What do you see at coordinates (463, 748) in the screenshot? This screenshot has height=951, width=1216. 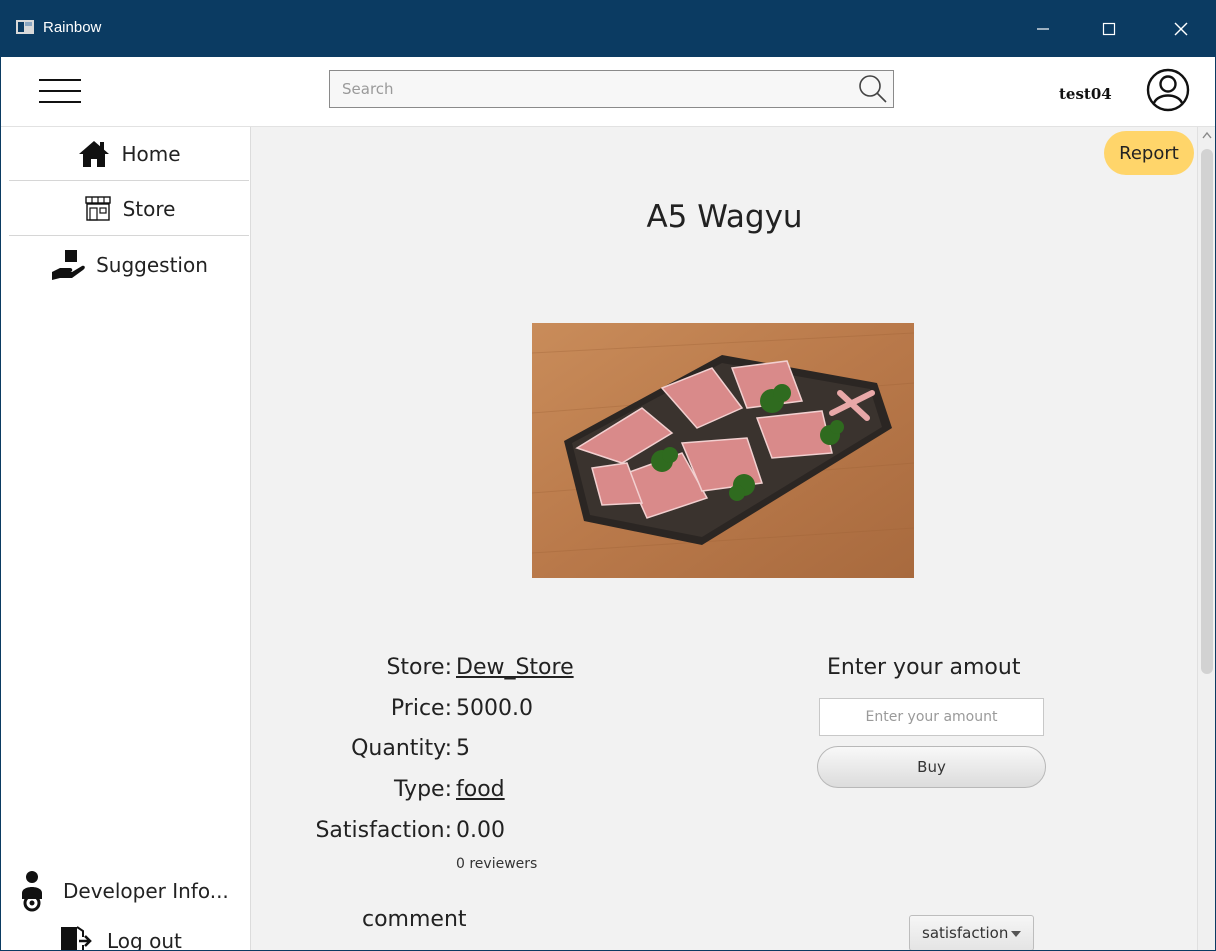 I see `quantity-value: 5` at bounding box center [463, 748].